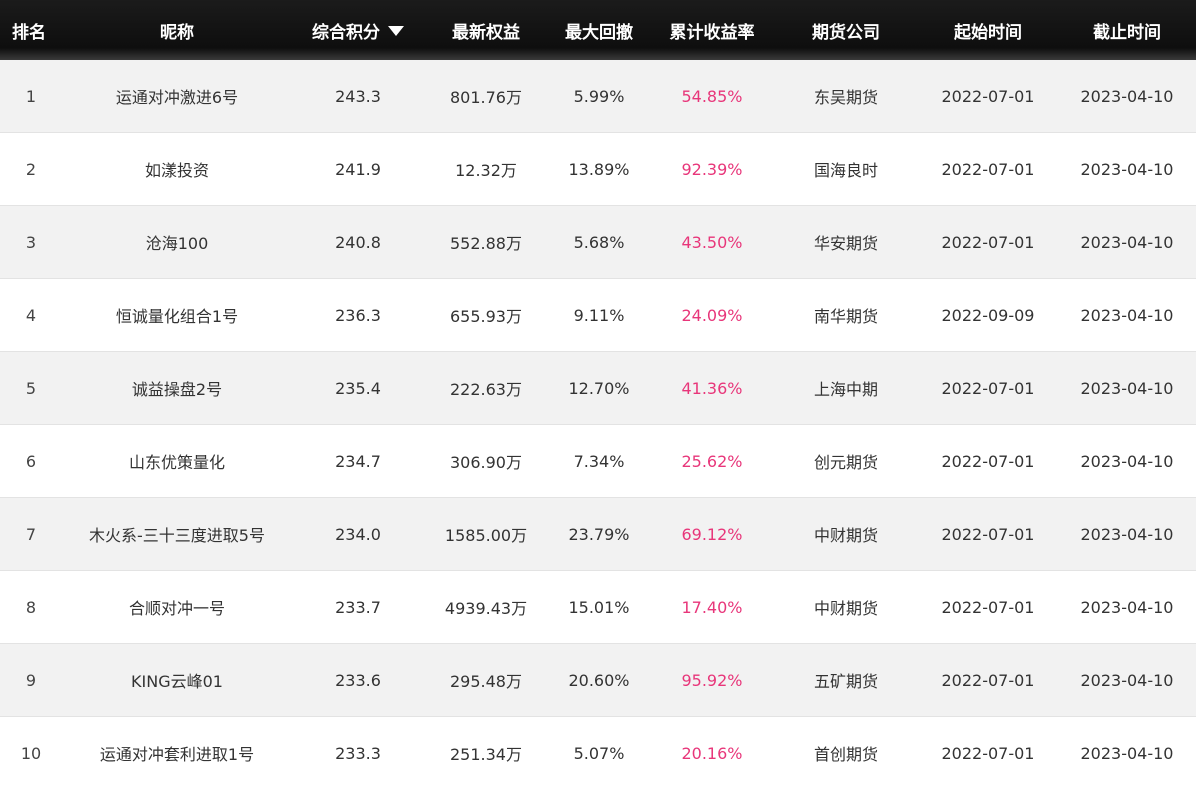 The width and height of the screenshot is (1196, 789). Describe the element at coordinates (845, 243) in the screenshot. I see `cell-company: 华安期货` at that location.